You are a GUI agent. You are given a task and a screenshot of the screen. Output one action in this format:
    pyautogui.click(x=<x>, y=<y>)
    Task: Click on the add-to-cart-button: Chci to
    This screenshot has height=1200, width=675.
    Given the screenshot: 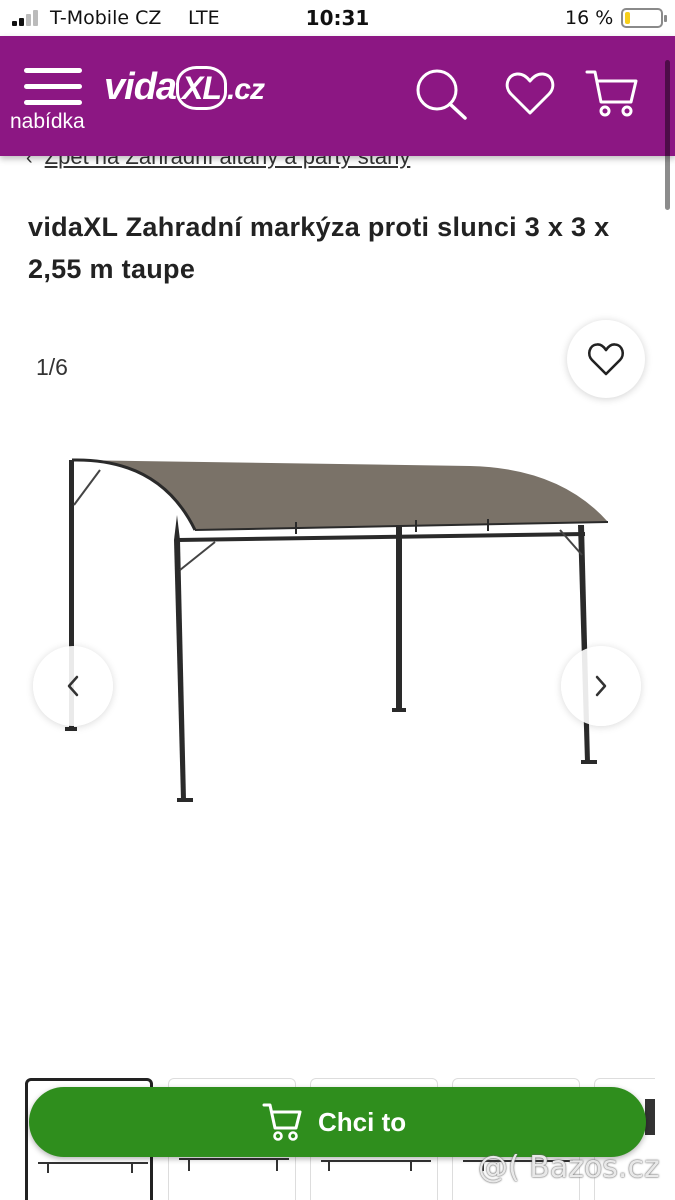 What is the action you would take?
    pyautogui.click(x=337, y=1122)
    